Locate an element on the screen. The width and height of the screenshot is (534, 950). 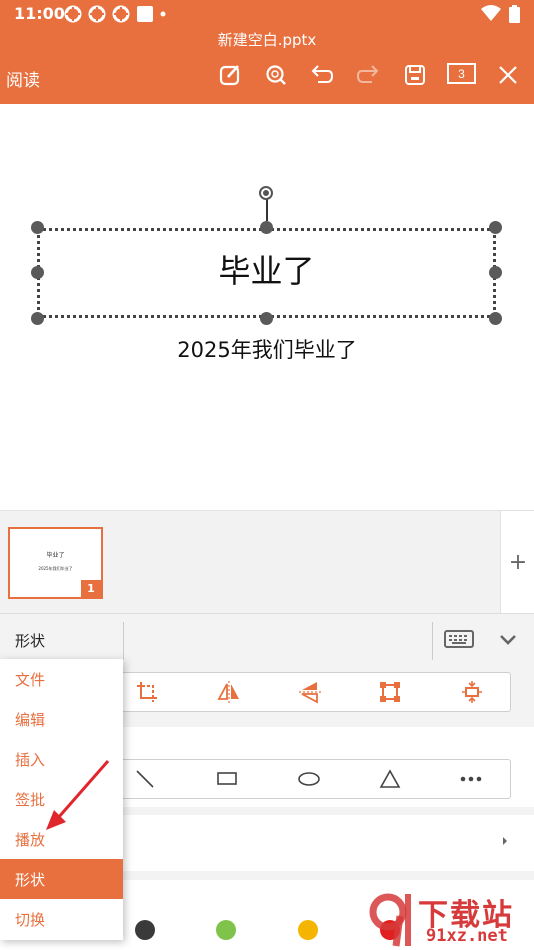
edit-button is located at coordinates (230, 75).